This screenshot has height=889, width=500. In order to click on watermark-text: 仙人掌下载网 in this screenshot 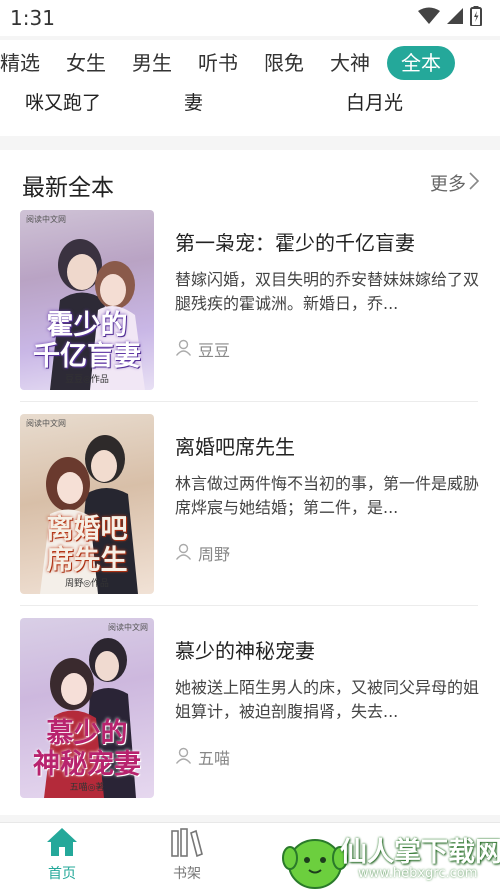, I will do `click(420, 852)`.